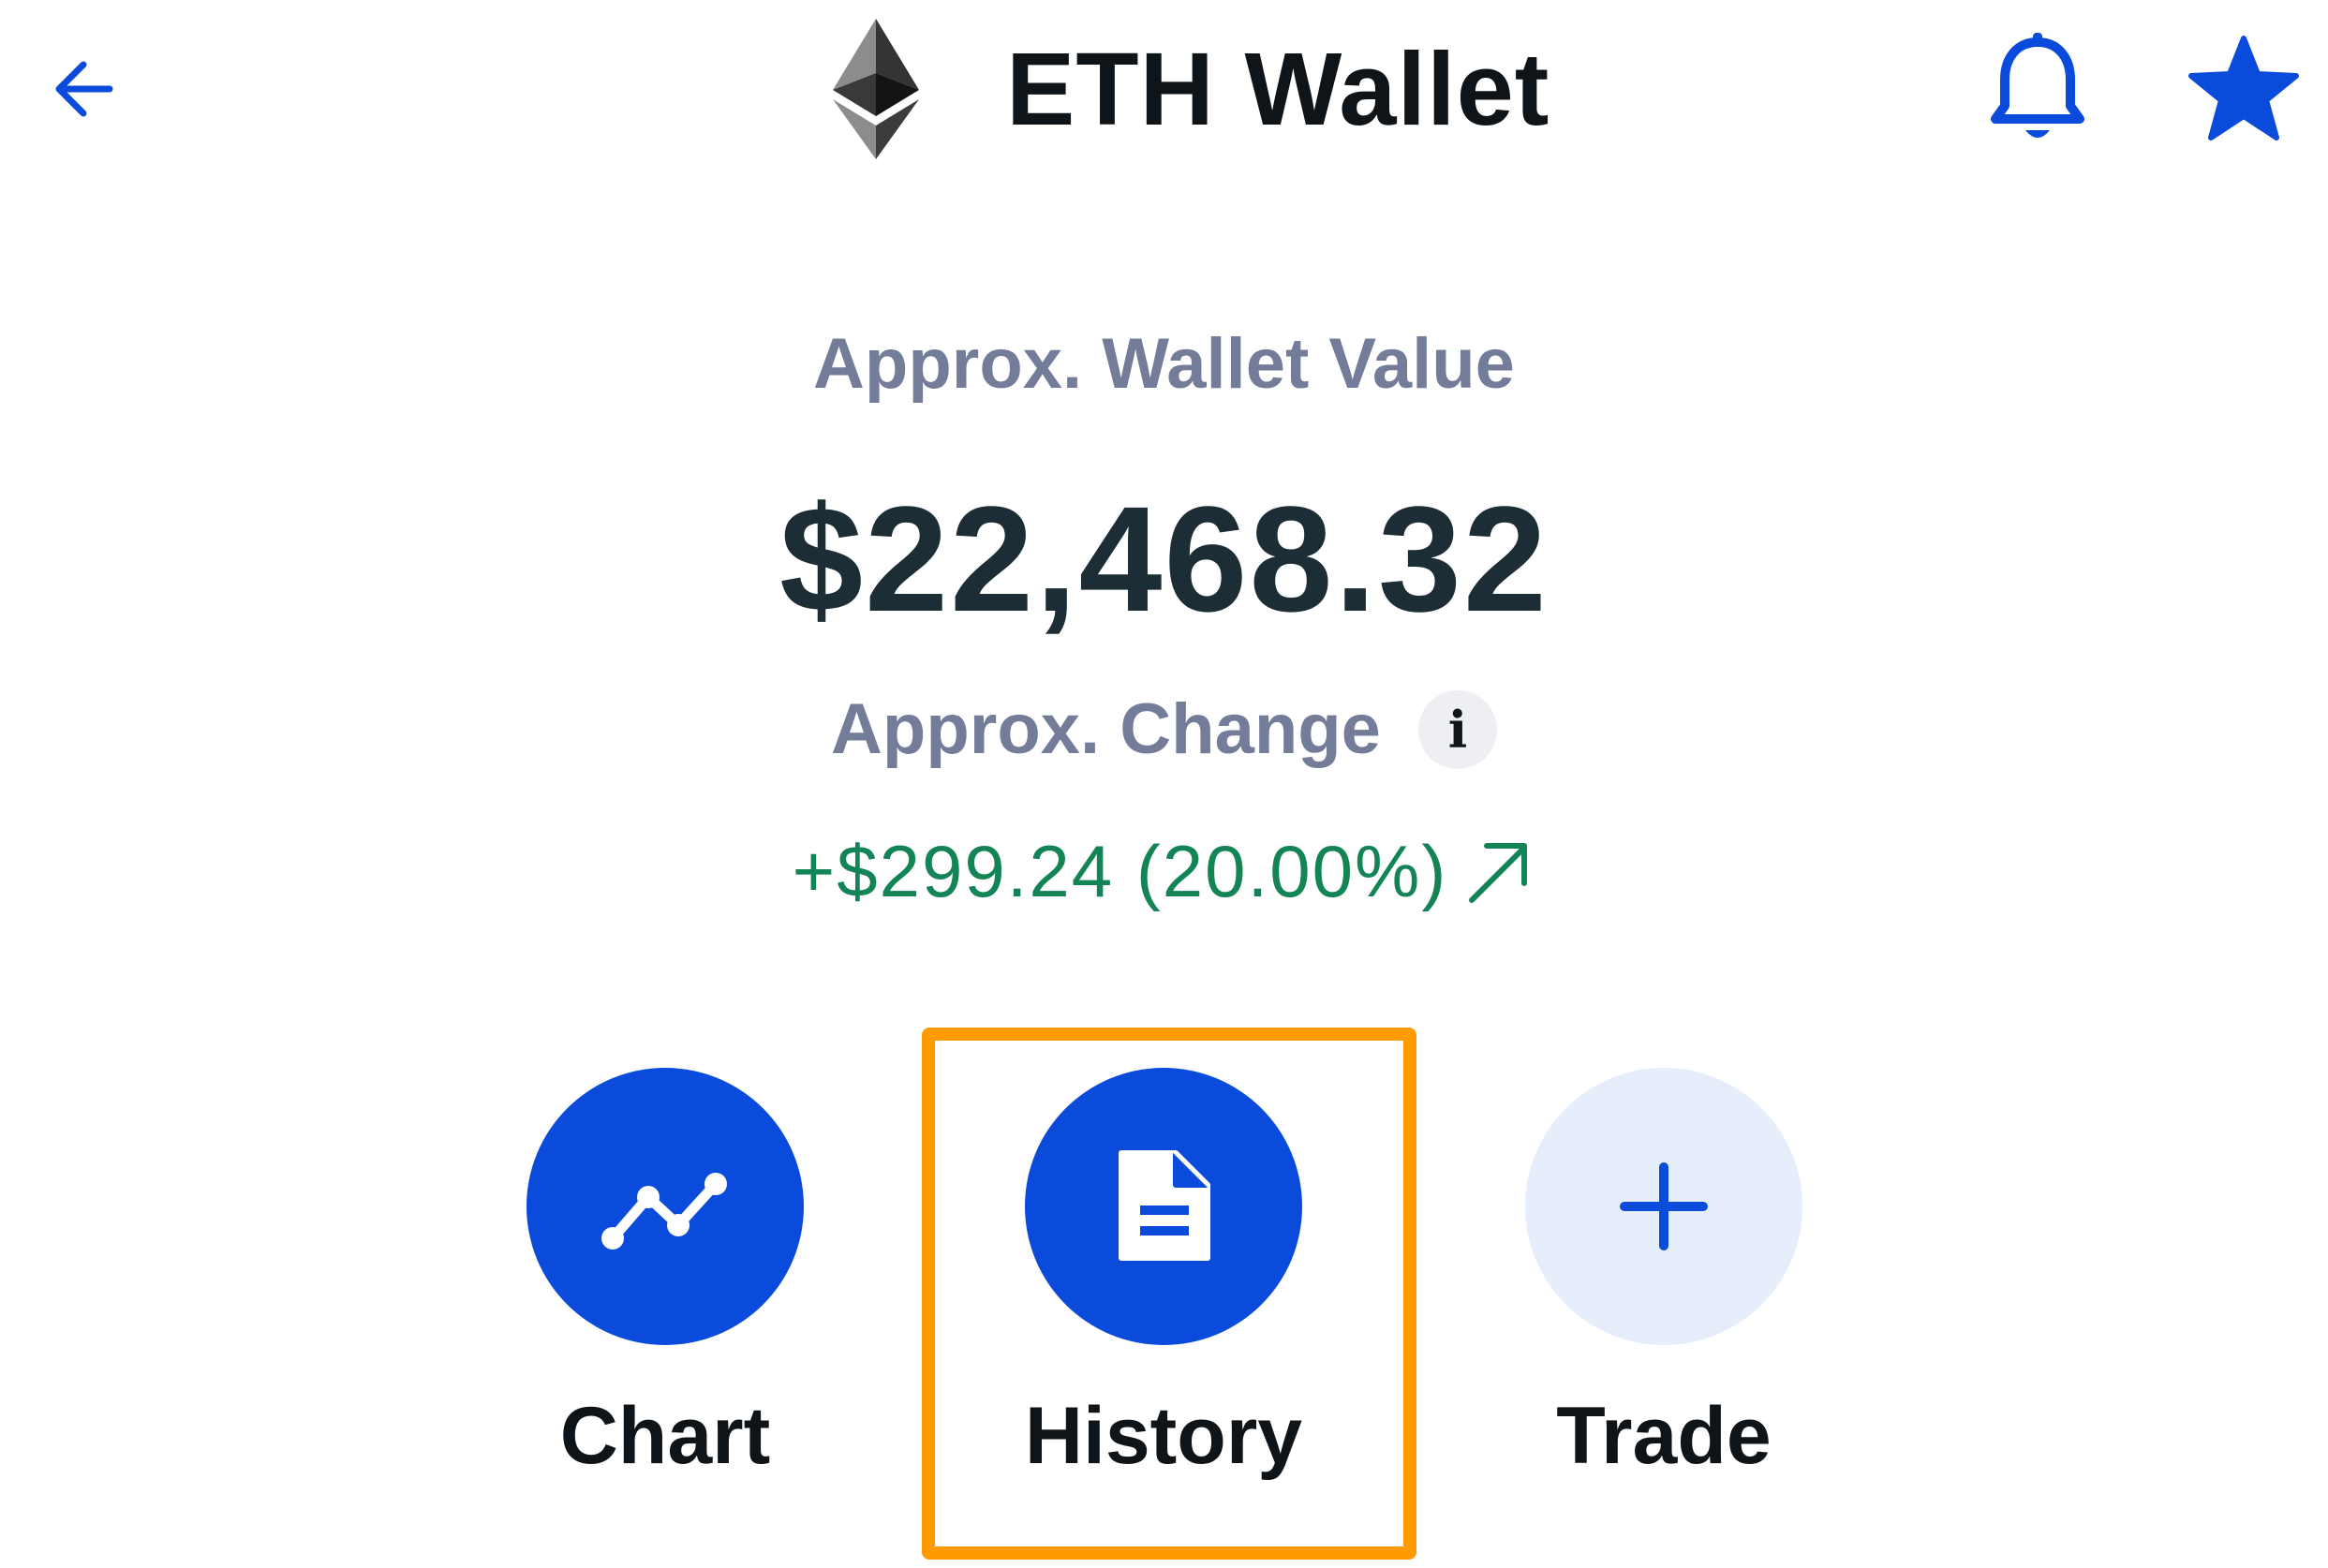 The image size is (2328, 1568). Describe the element at coordinates (2038, 85) in the screenshot. I see `bell-icon` at that location.